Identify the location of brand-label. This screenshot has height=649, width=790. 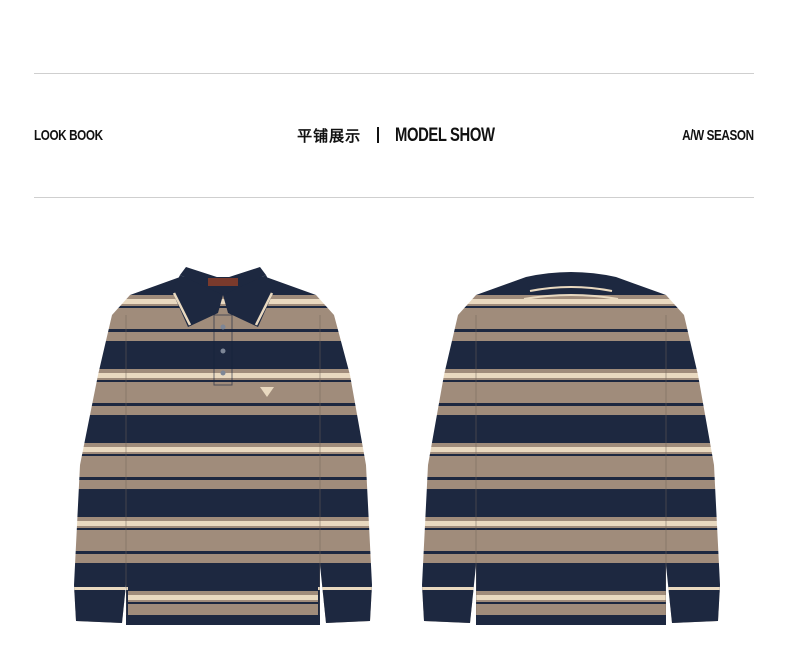
(223, 282).